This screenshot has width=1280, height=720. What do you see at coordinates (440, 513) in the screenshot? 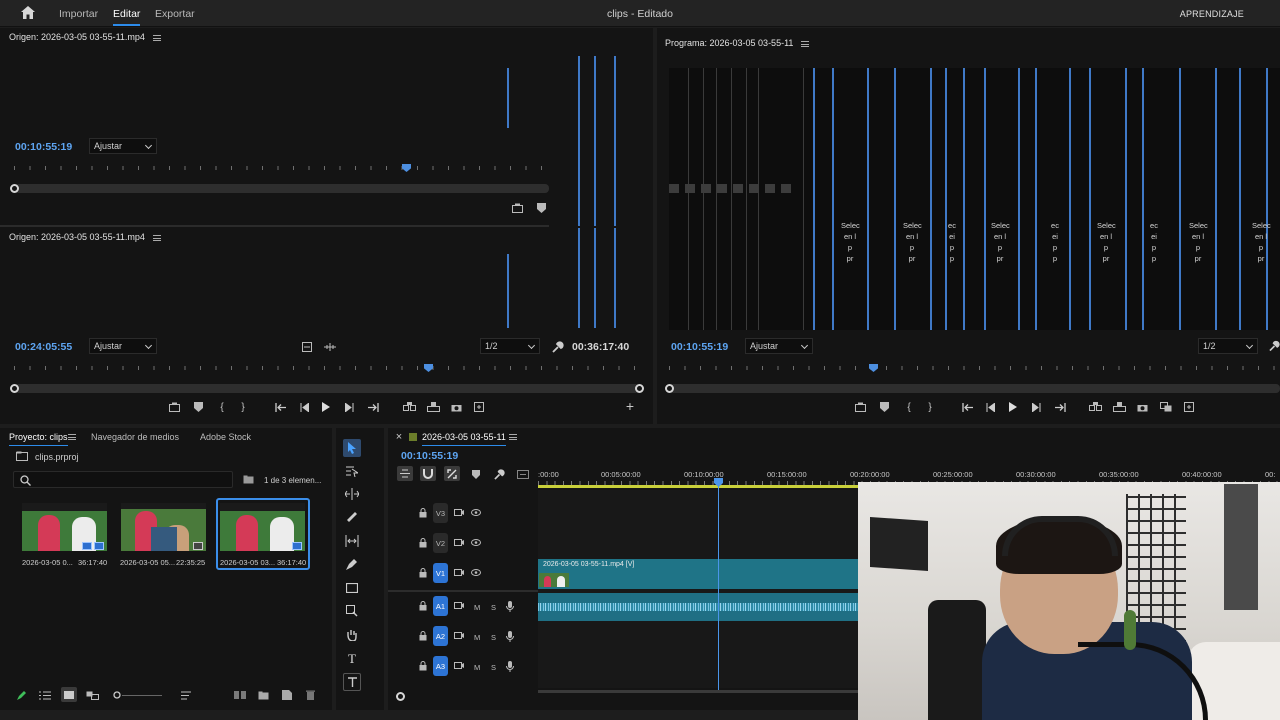
I see `track-label-v3: V3` at bounding box center [440, 513].